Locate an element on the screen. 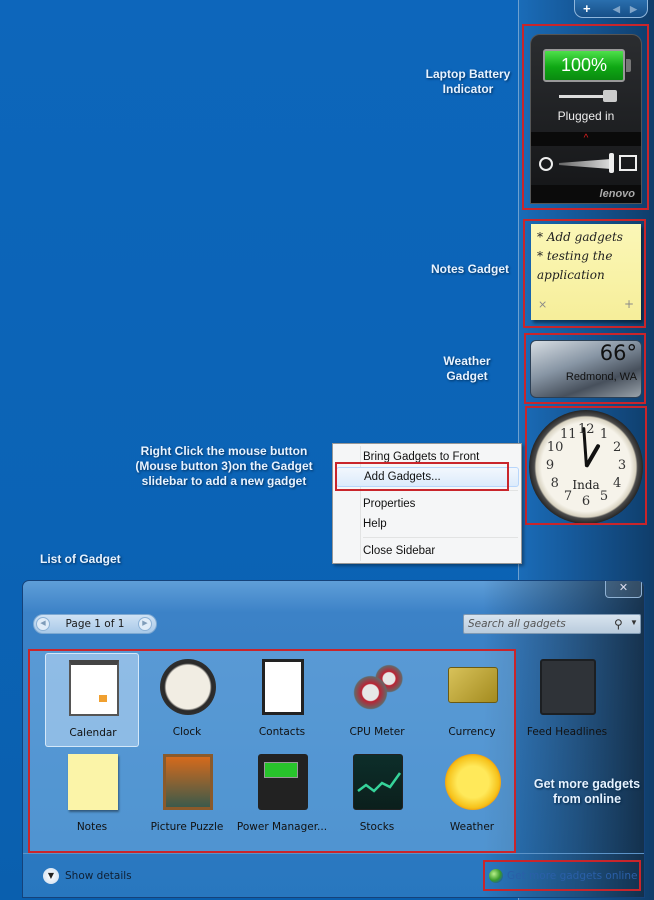 The height and width of the screenshot is (900, 654). feed-headlines-icon is located at coordinates (568, 687).